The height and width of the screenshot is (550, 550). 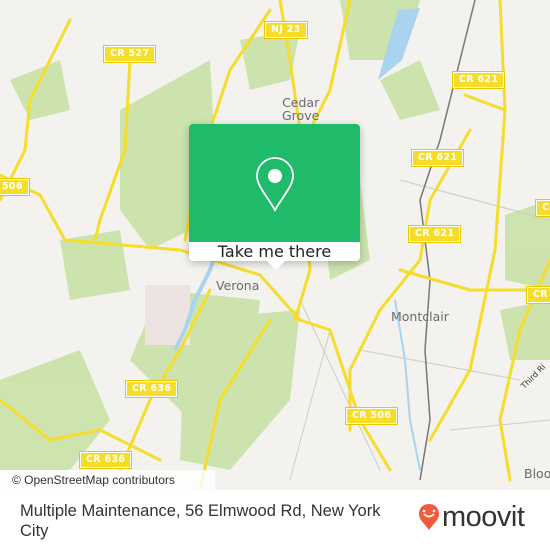 I want to click on popup-pointer, so click(x=276, y=265).